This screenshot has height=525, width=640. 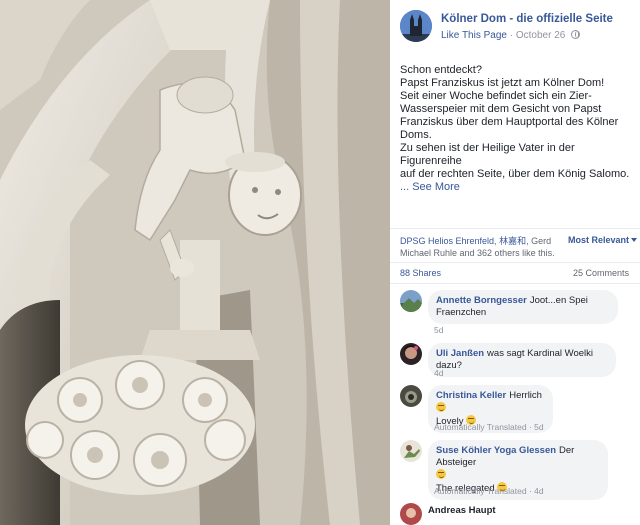 I want to click on page-name-link: Kölner Dom - die offizielle Seite, so click(x=527, y=19).